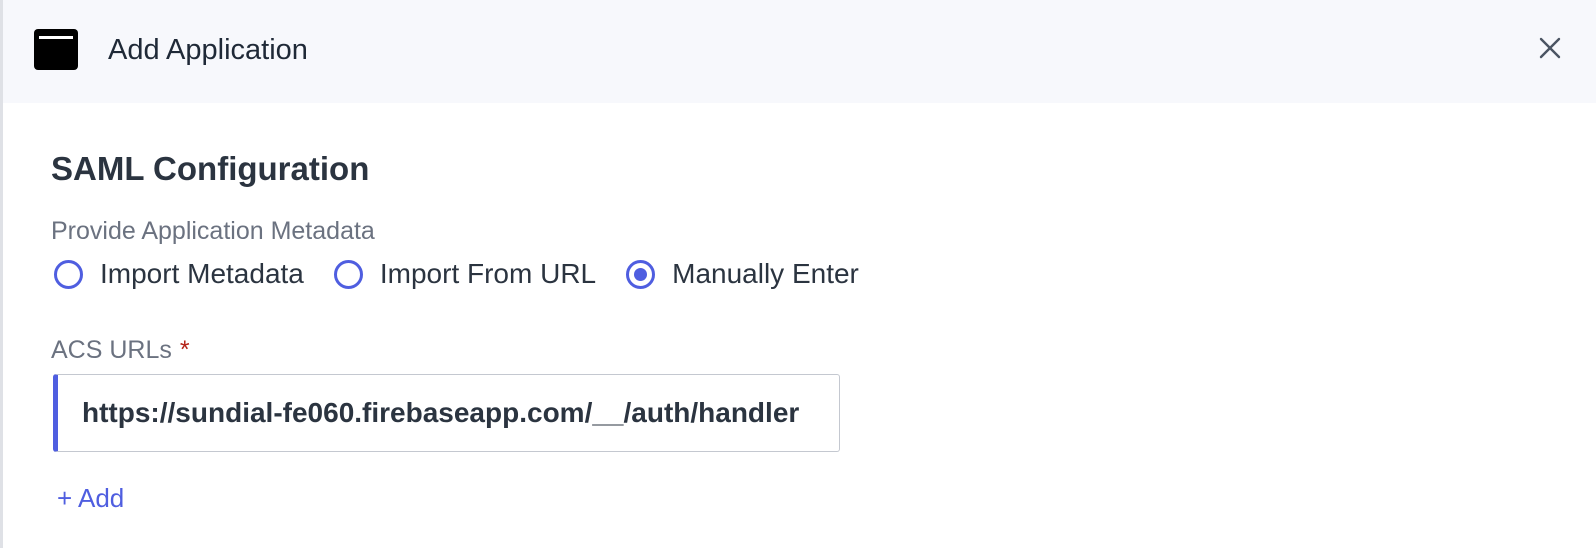 The width and height of the screenshot is (1596, 548). Describe the element at coordinates (446, 413) in the screenshot. I see `acs-url-input` at that location.